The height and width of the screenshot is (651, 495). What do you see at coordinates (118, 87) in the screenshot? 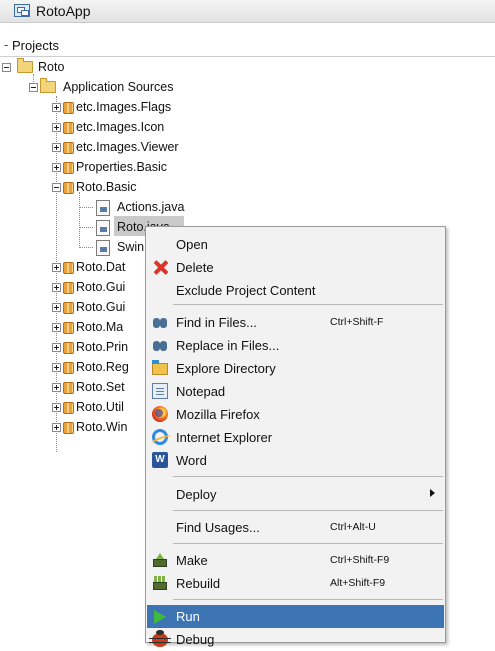
I see `tree-node-label: Application Sources` at bounding box center [118, 87].